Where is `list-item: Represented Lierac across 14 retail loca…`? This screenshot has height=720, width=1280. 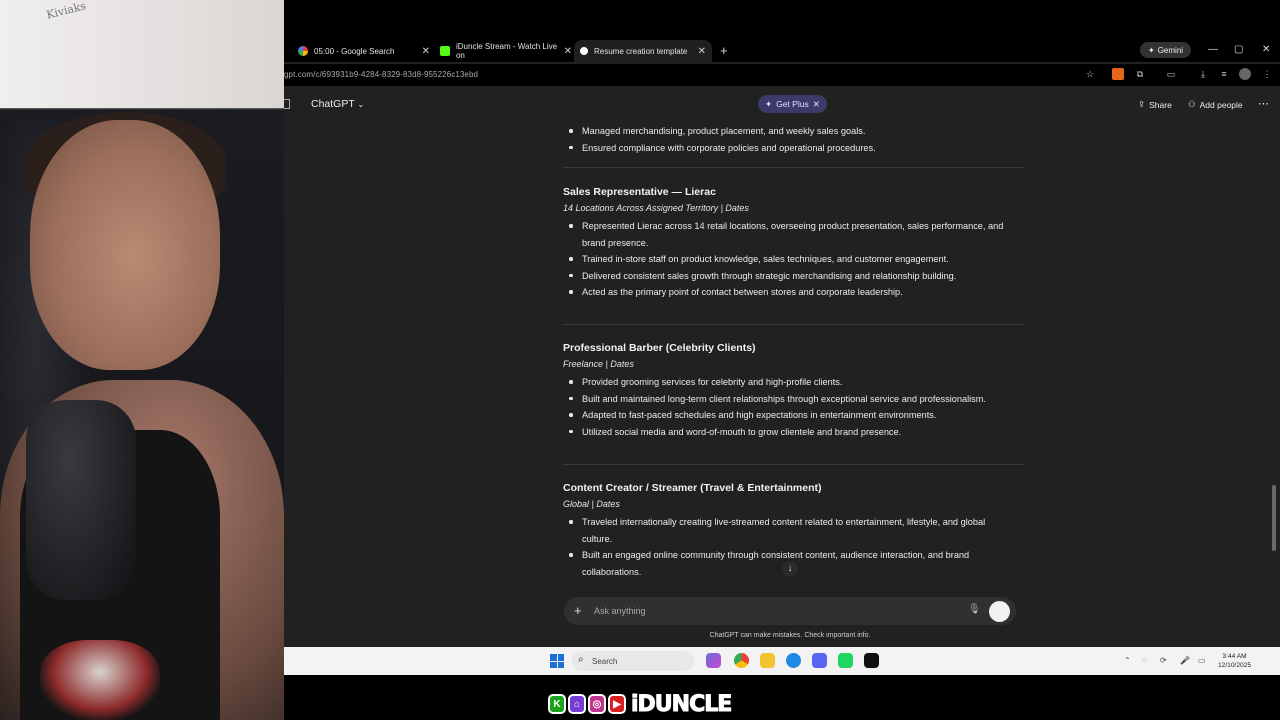
list-item: Represented Lierac across 14 retail loca… is located at coordinates (793, 234).